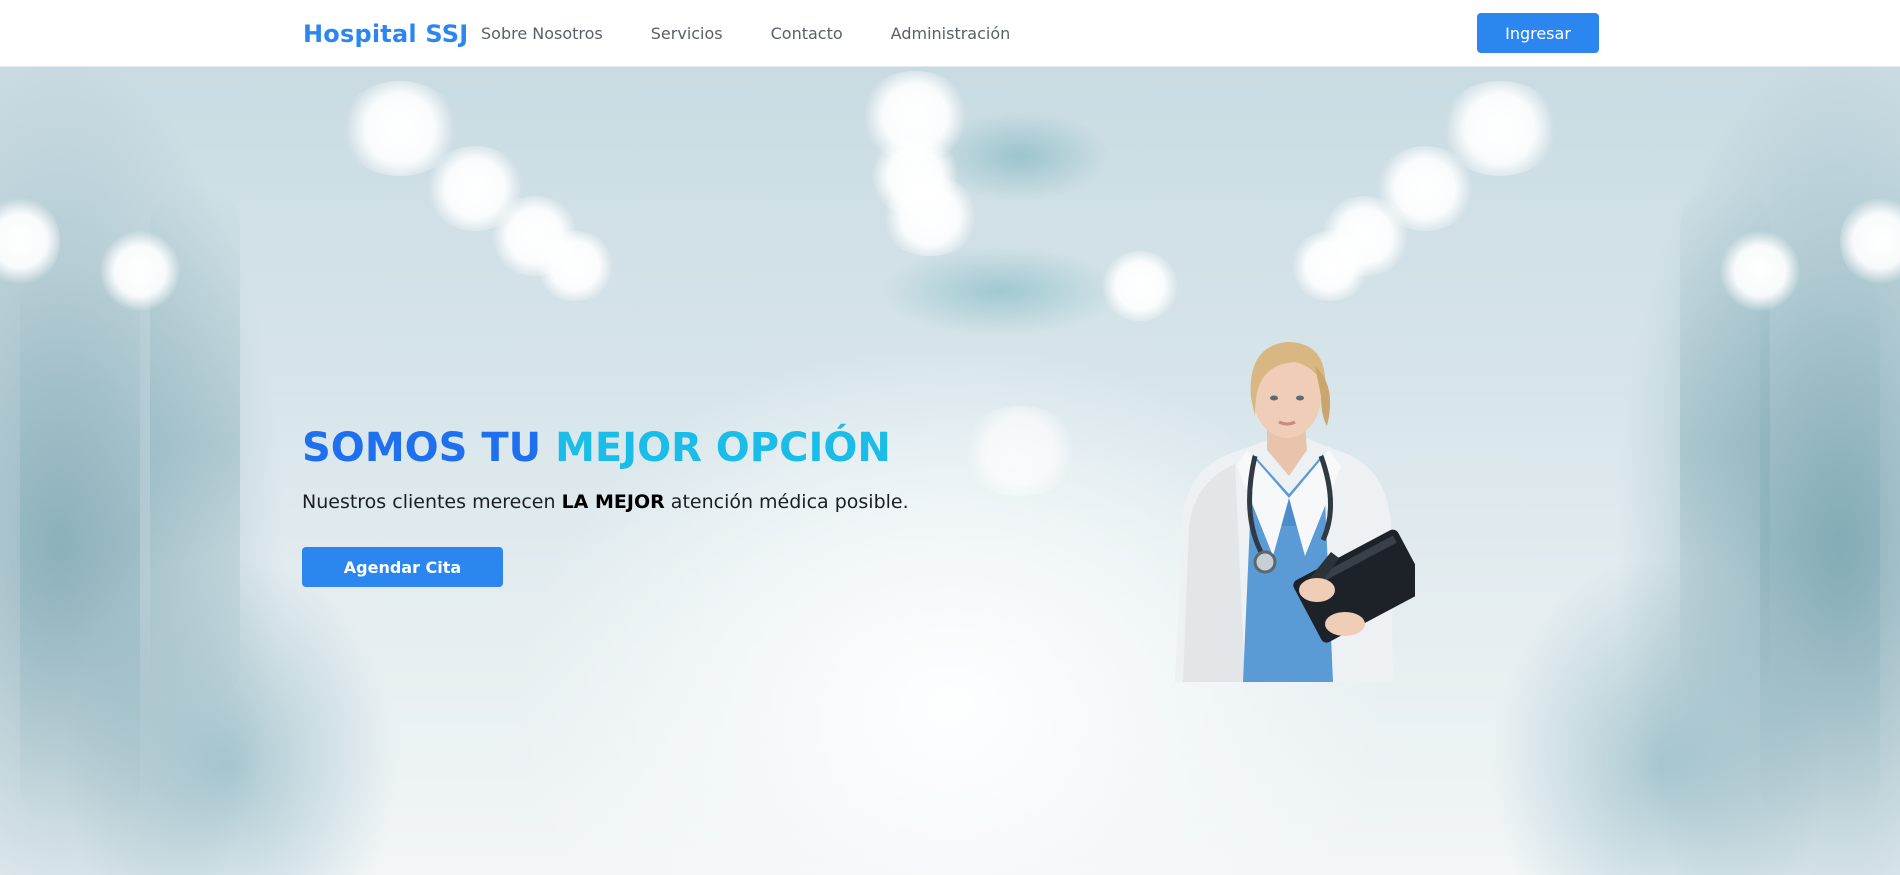 The image size is (1900, 875). What do you see at coordinates (613, 502) in the screenshot?
I see `hero-subtitle-emphasis: LA MEJOR` at bounding box center [613, 502].